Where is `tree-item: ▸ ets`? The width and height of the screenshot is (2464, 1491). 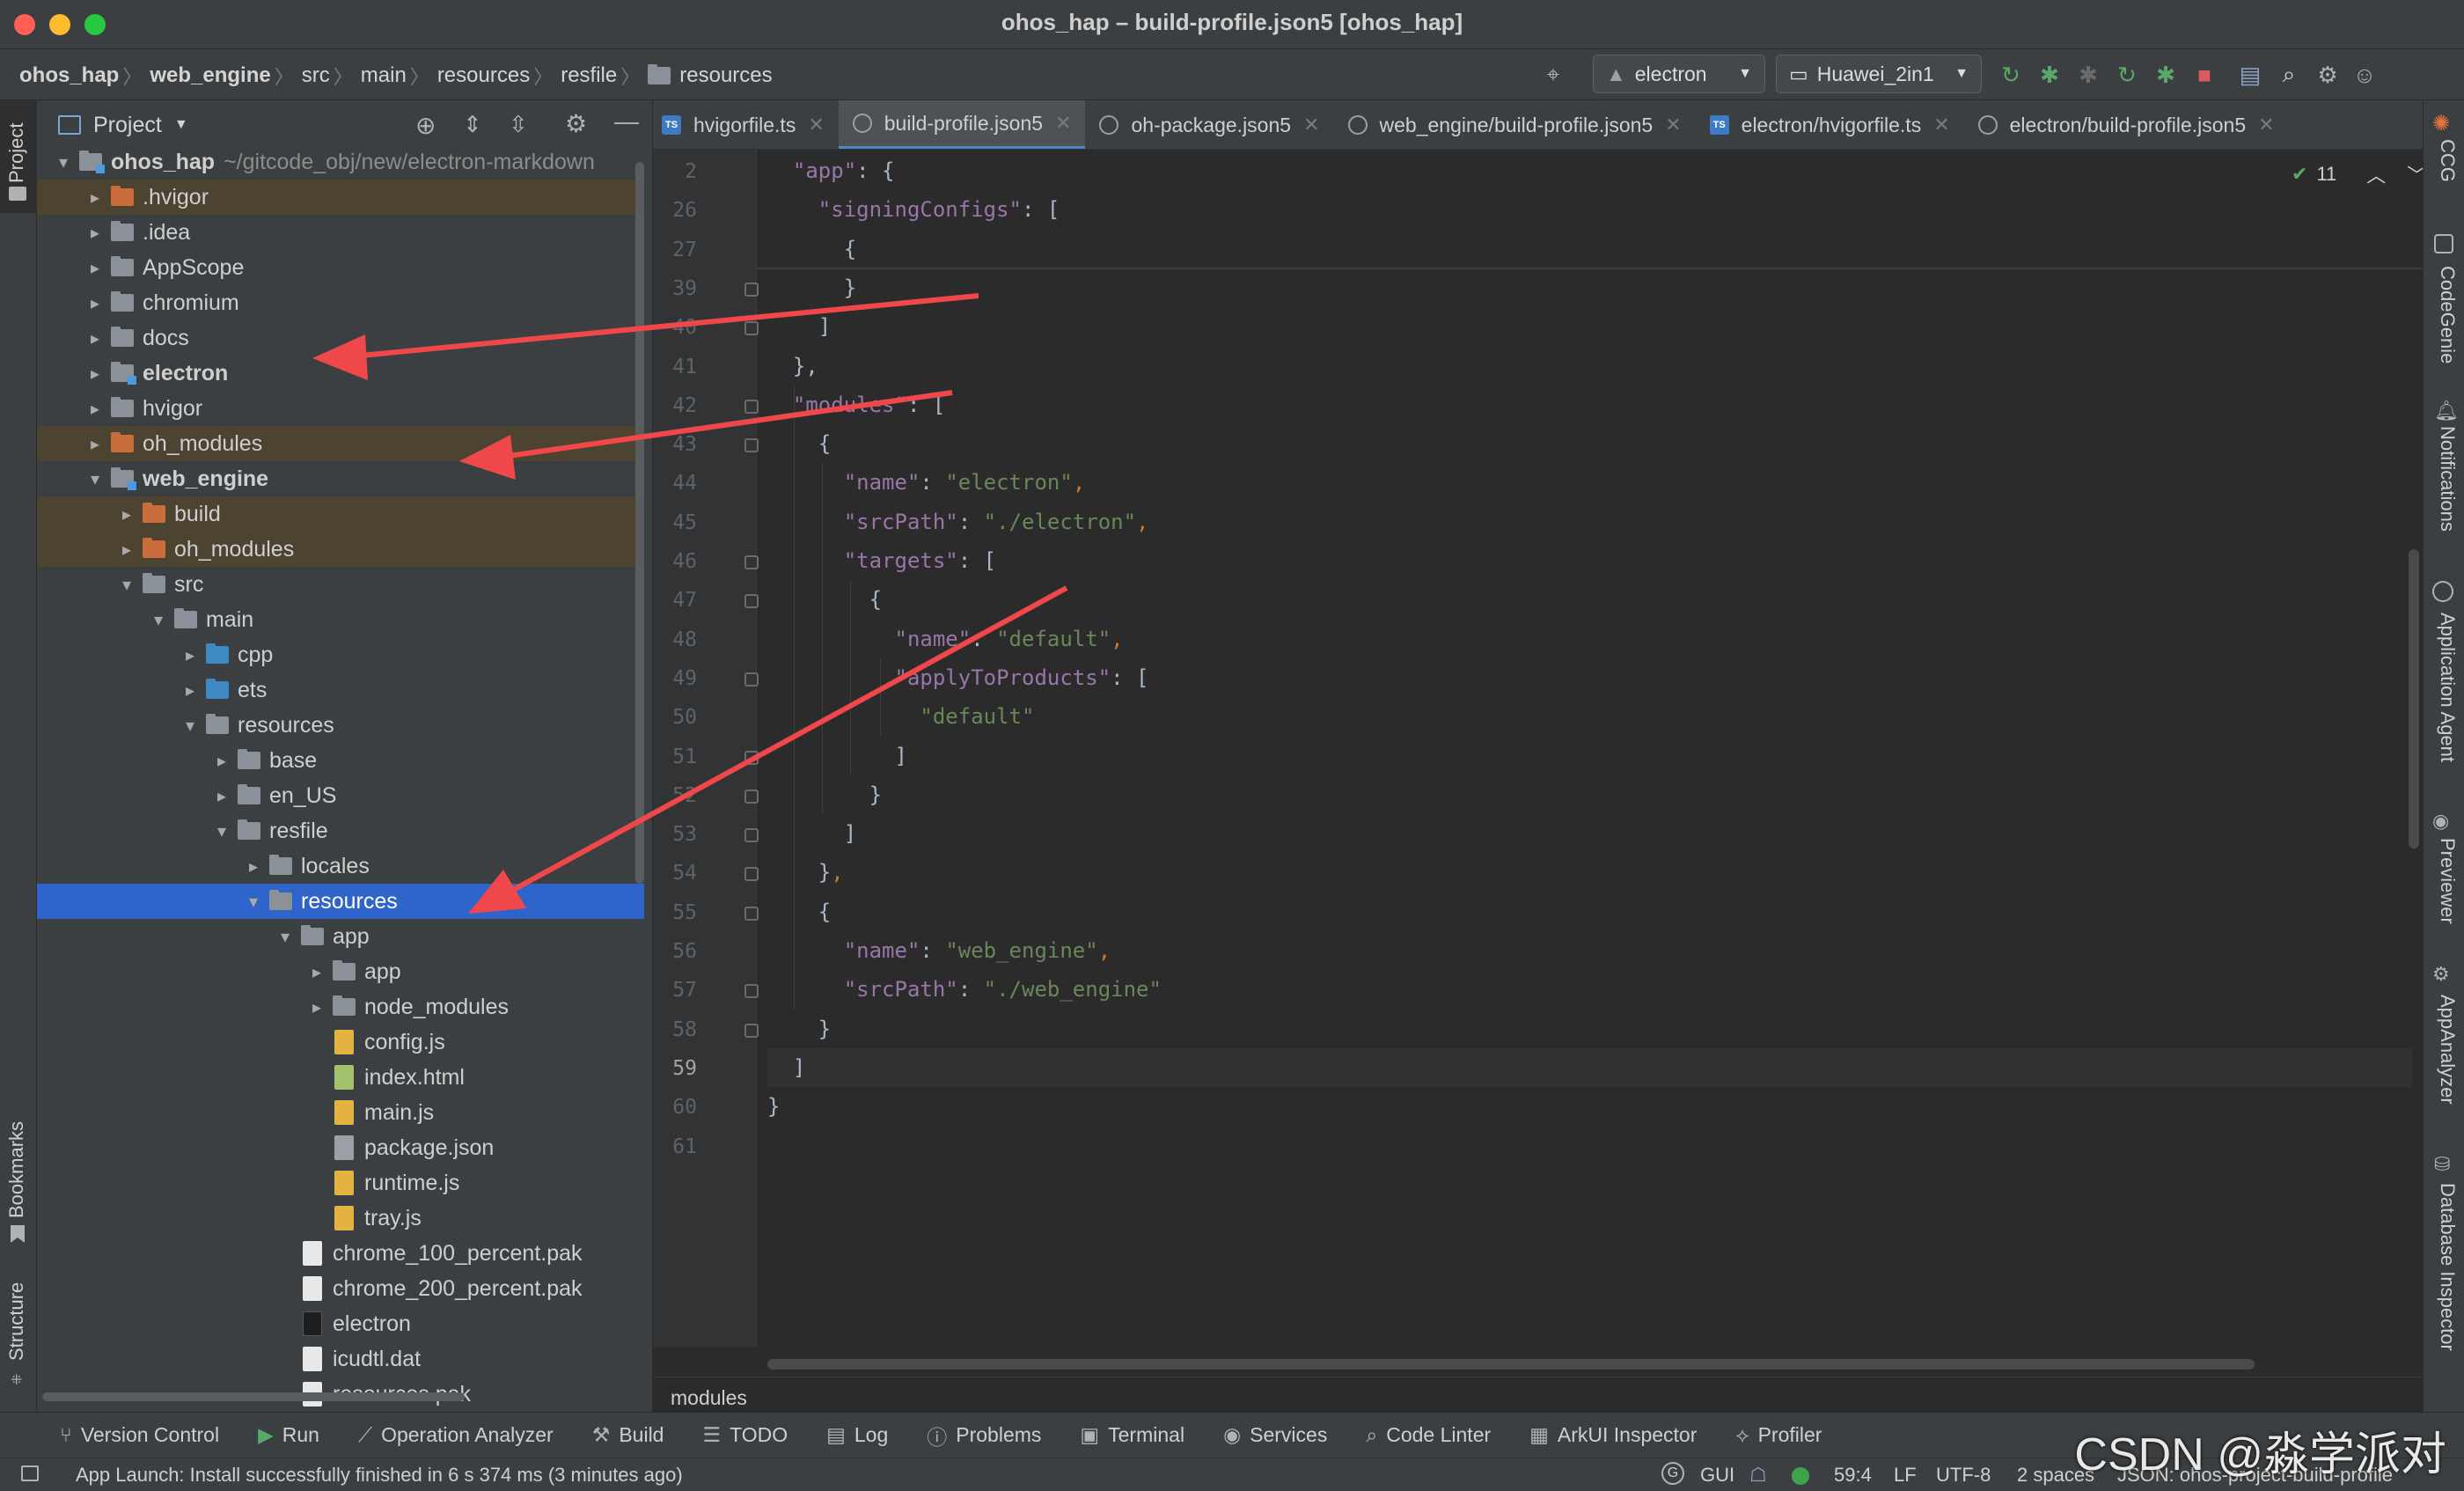 tree-item: ▸ ets is located at coordinates (341, 690).